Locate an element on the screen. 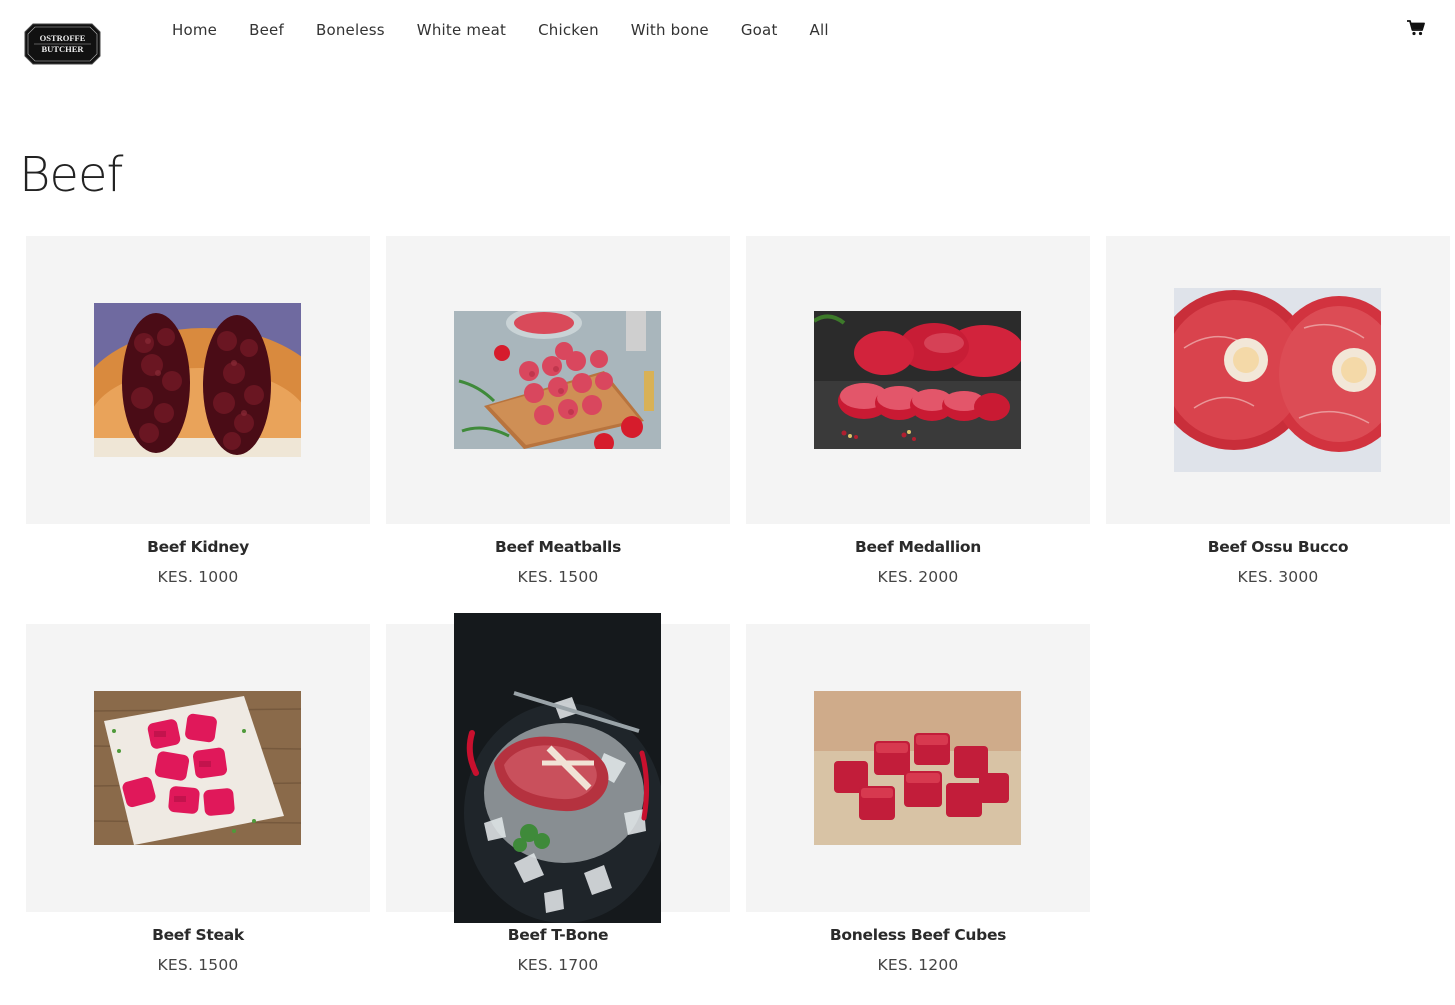 The image size is (1455, 1005). page-title: Beef is located at coordinates (71, 175).